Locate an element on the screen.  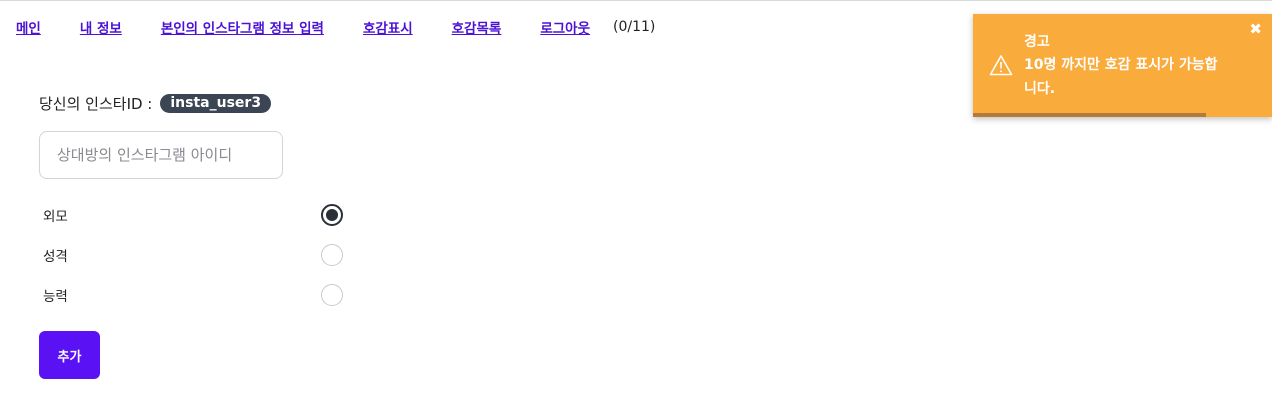
option-personality: 성격 is located at coordinates (193, 255).